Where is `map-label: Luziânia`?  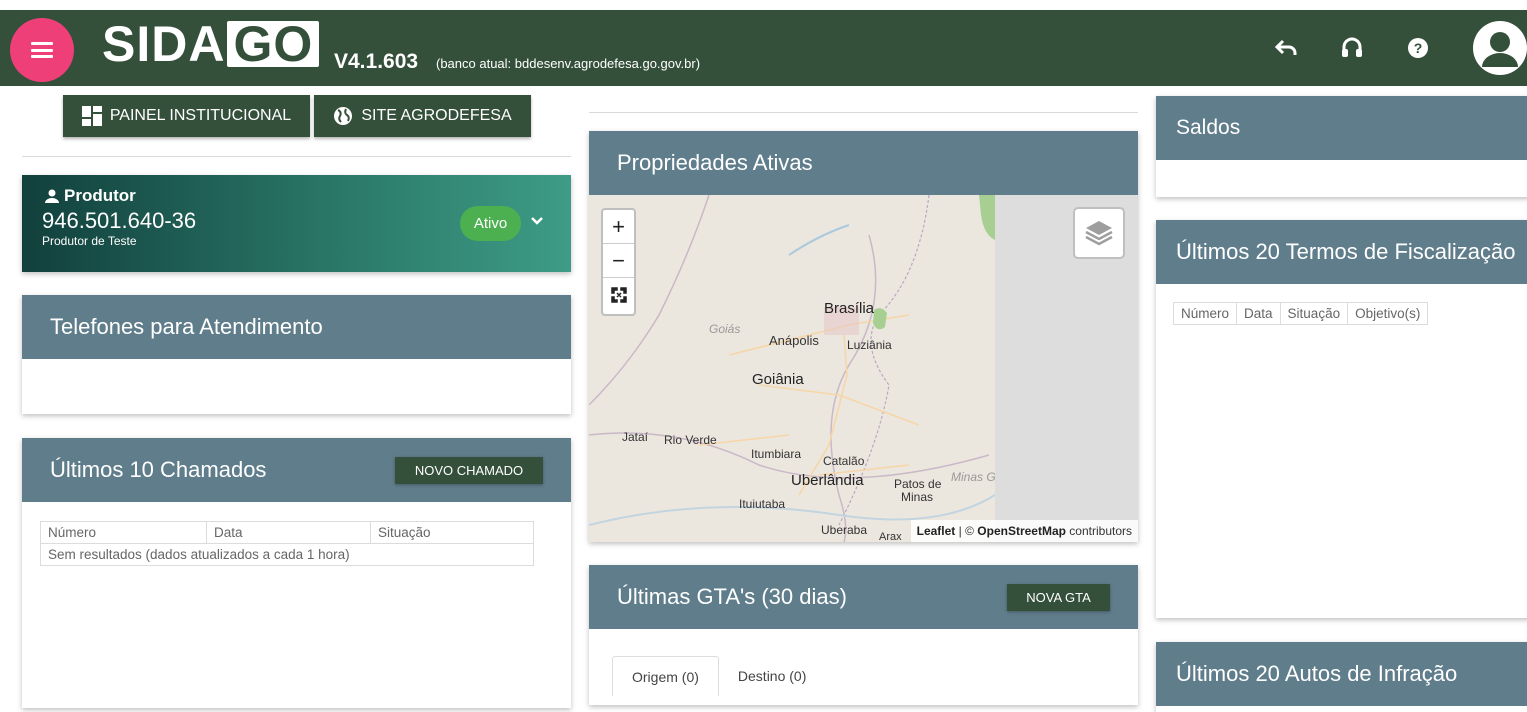
map-label: Luziânia is located at coordinates (869, 345).